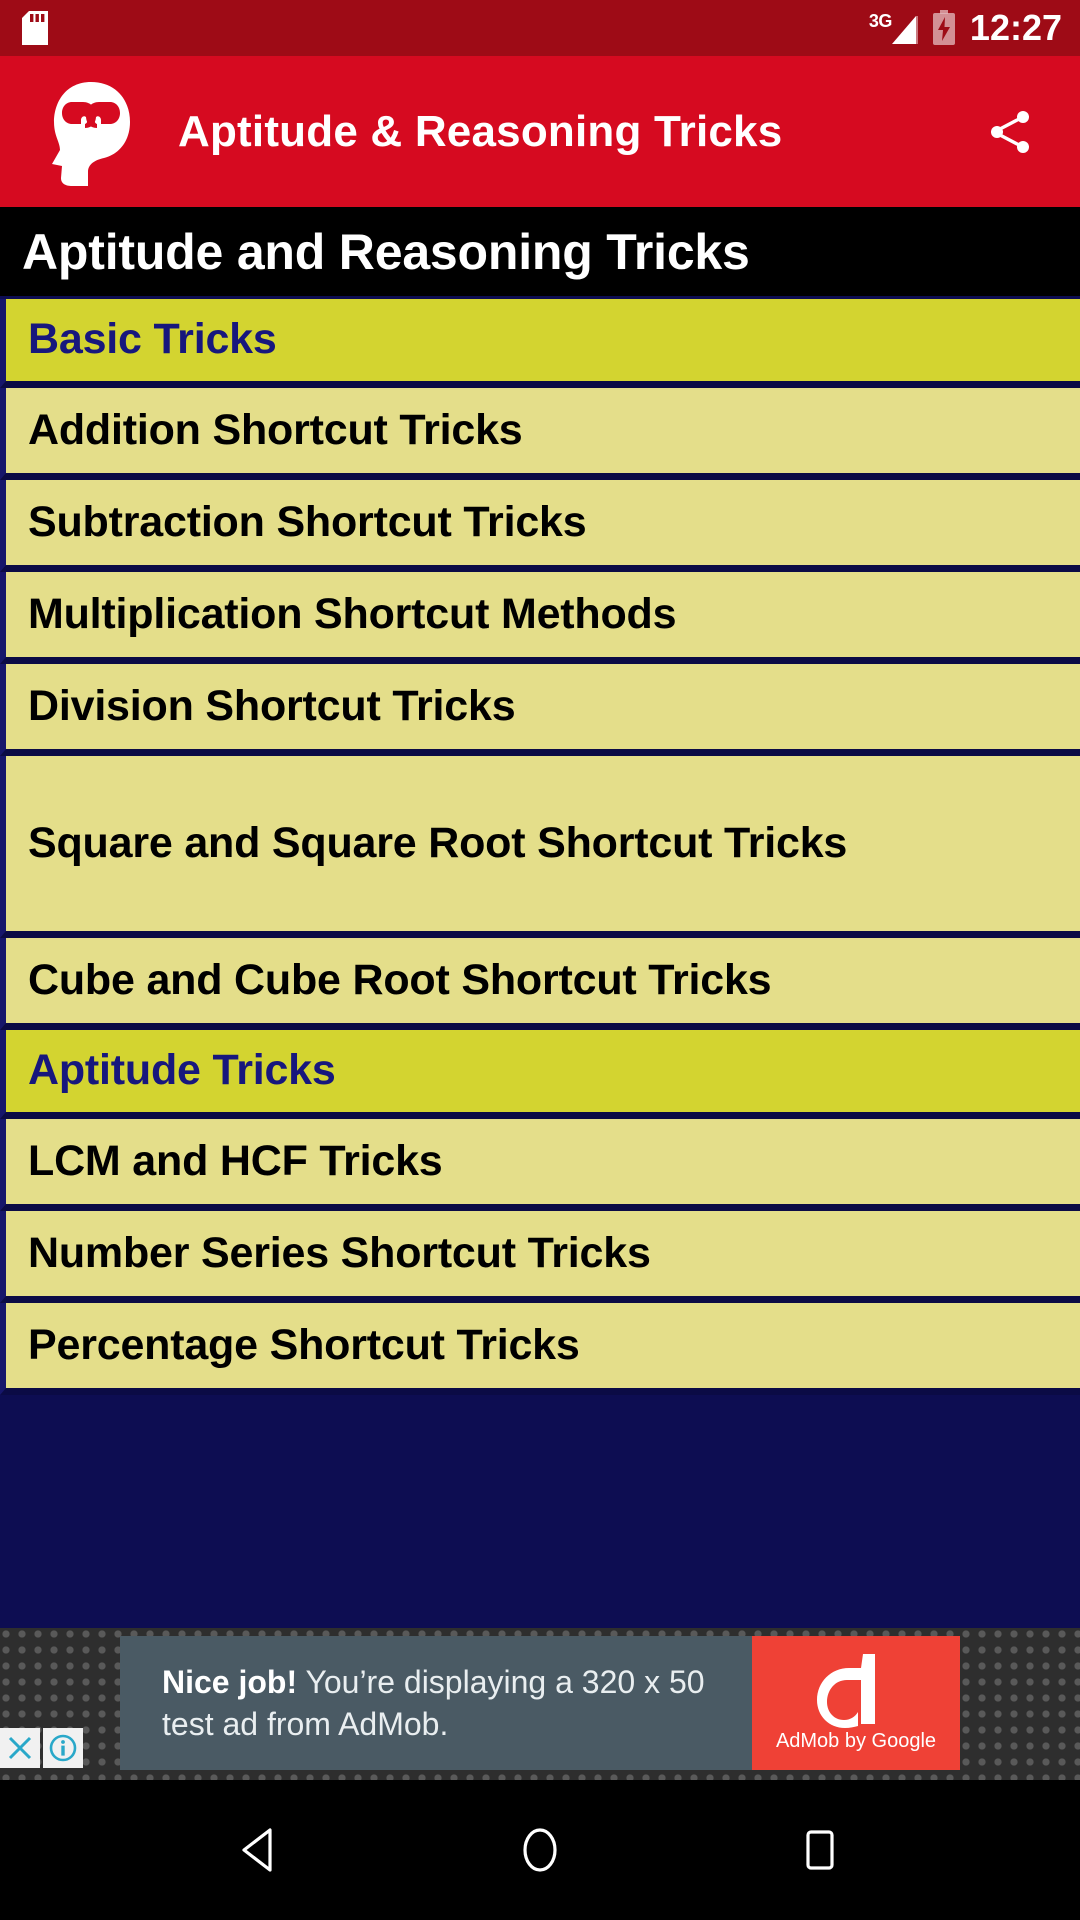 The height and width of the screenshot is (1920, 1080). I want to click on list-item: Cube and Cube Root Shortcut Tricks, so click(540, 984).